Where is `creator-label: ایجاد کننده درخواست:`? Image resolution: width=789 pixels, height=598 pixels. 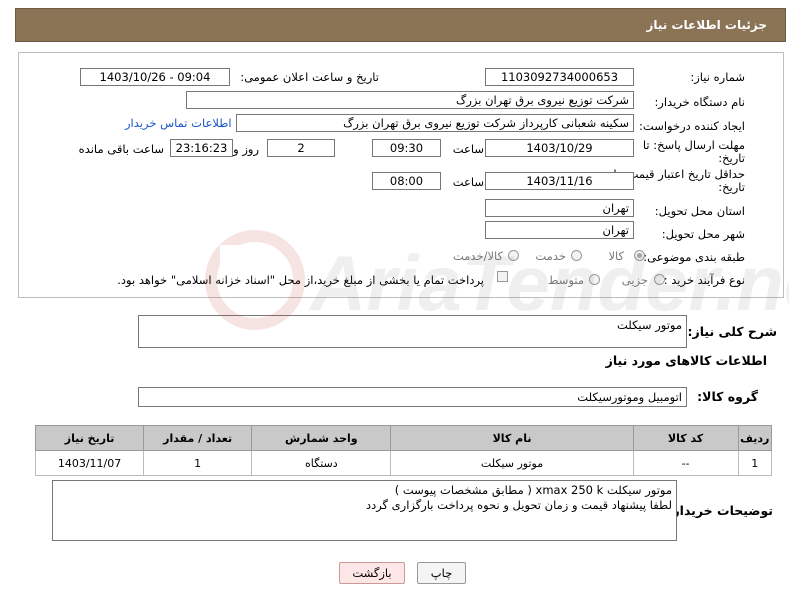
creator-label: ایجاد کننده درخواست: is located at coordinates (692, 126).